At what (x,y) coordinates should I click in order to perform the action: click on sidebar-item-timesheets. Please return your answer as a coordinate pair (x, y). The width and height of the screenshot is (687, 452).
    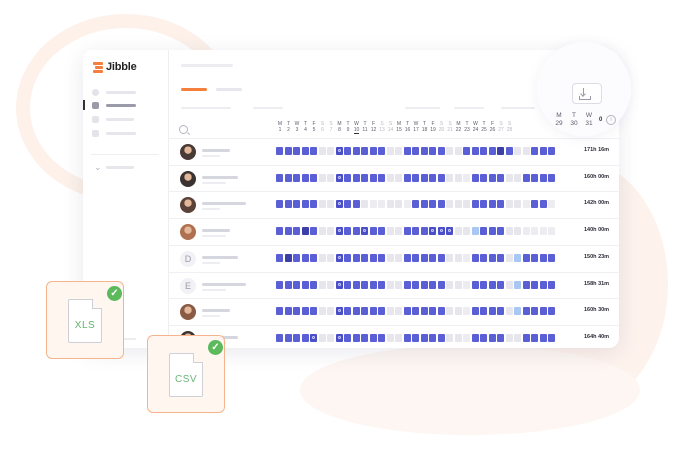
    Looking at the image, I should click on (114, 105).